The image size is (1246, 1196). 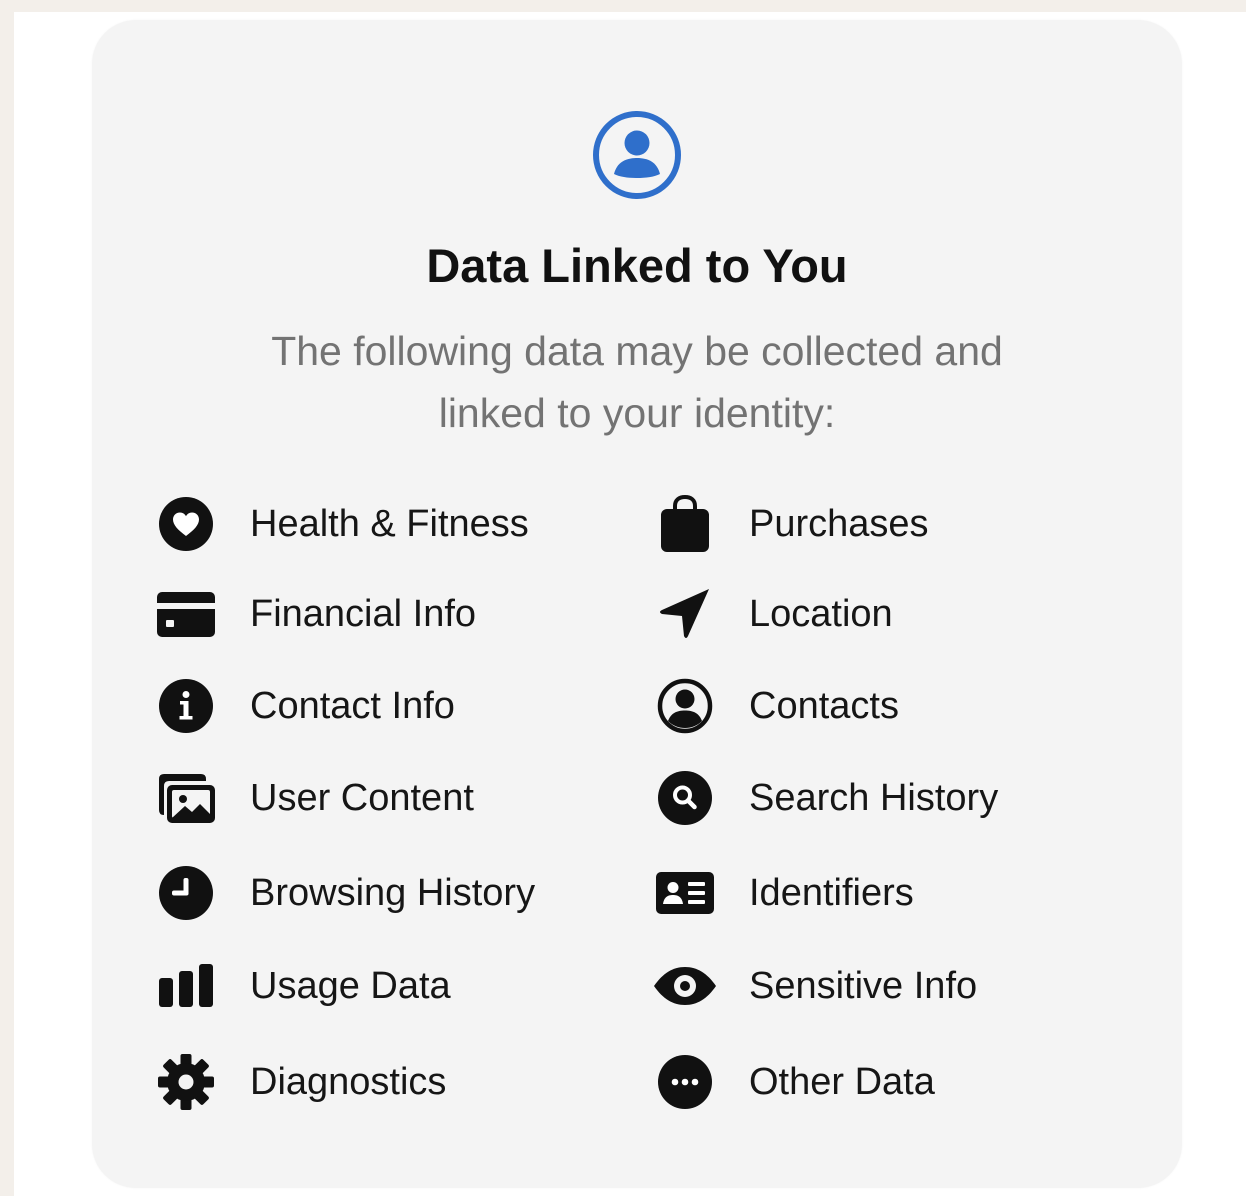 I want to click on shopping-bag-icon, so click(x=685, y=524).